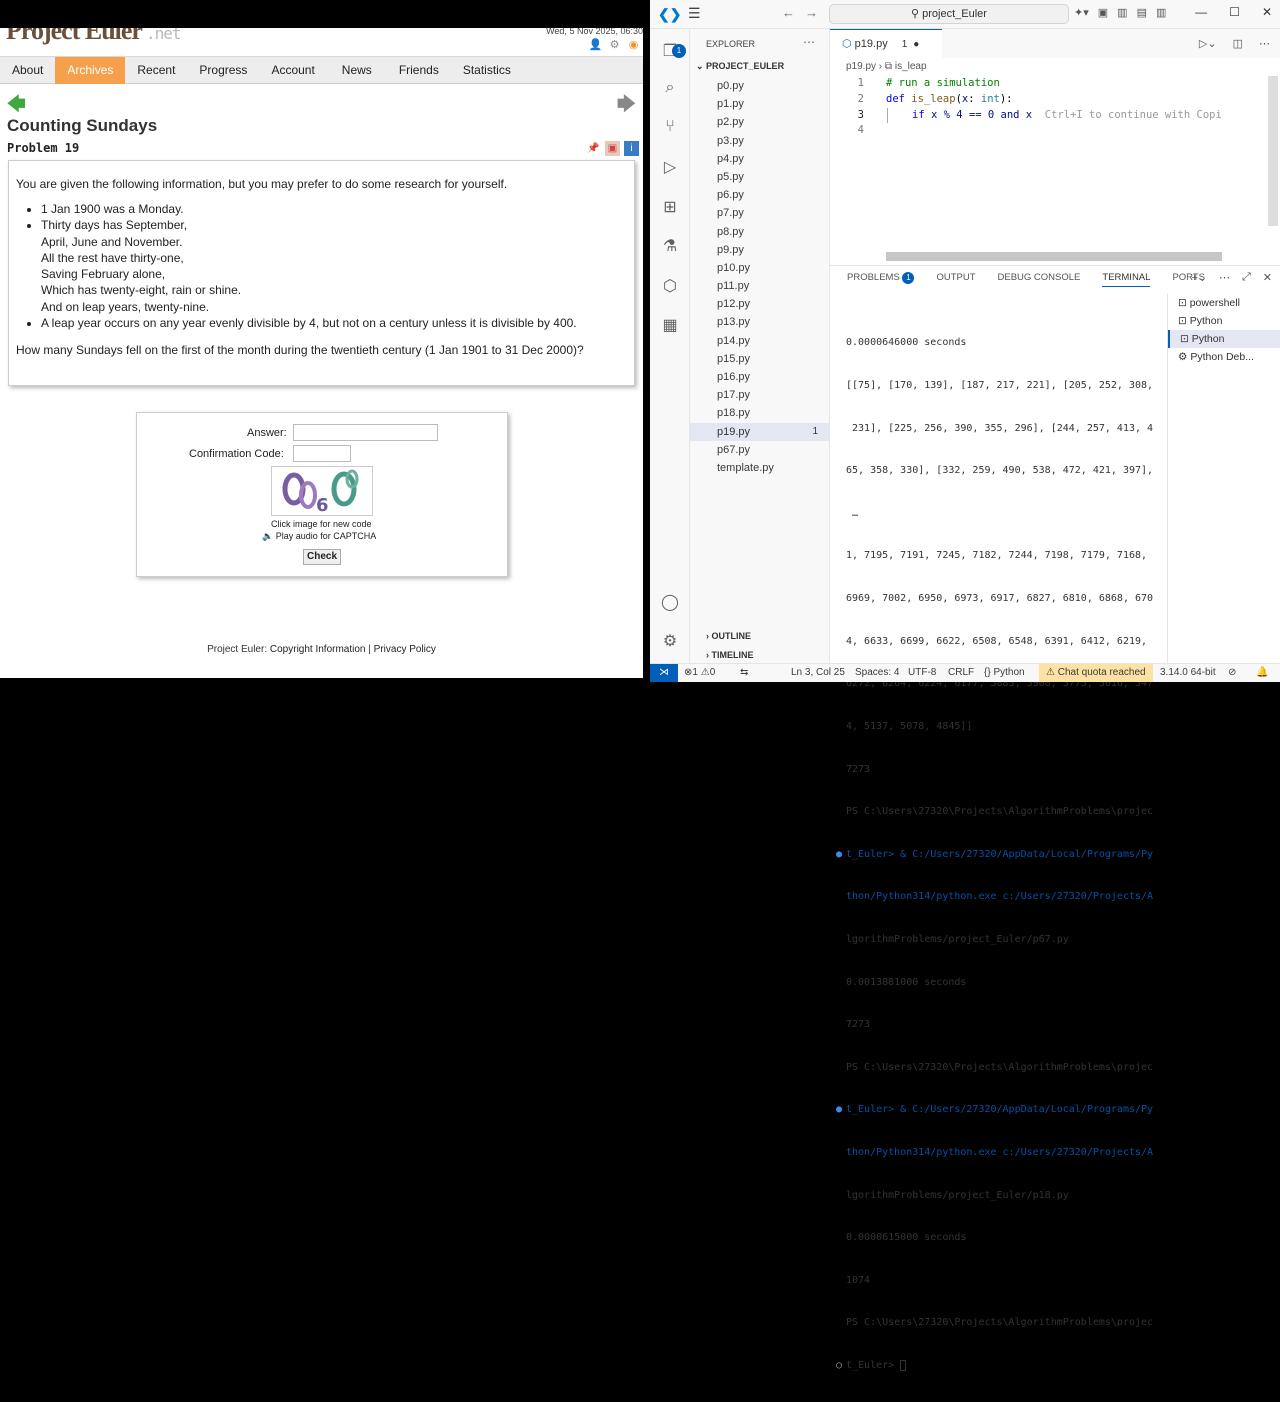 The width and height of the screenshot is (1280, 1402). I want to click on breadcrumb-file: p19.py, so click(861, 66).